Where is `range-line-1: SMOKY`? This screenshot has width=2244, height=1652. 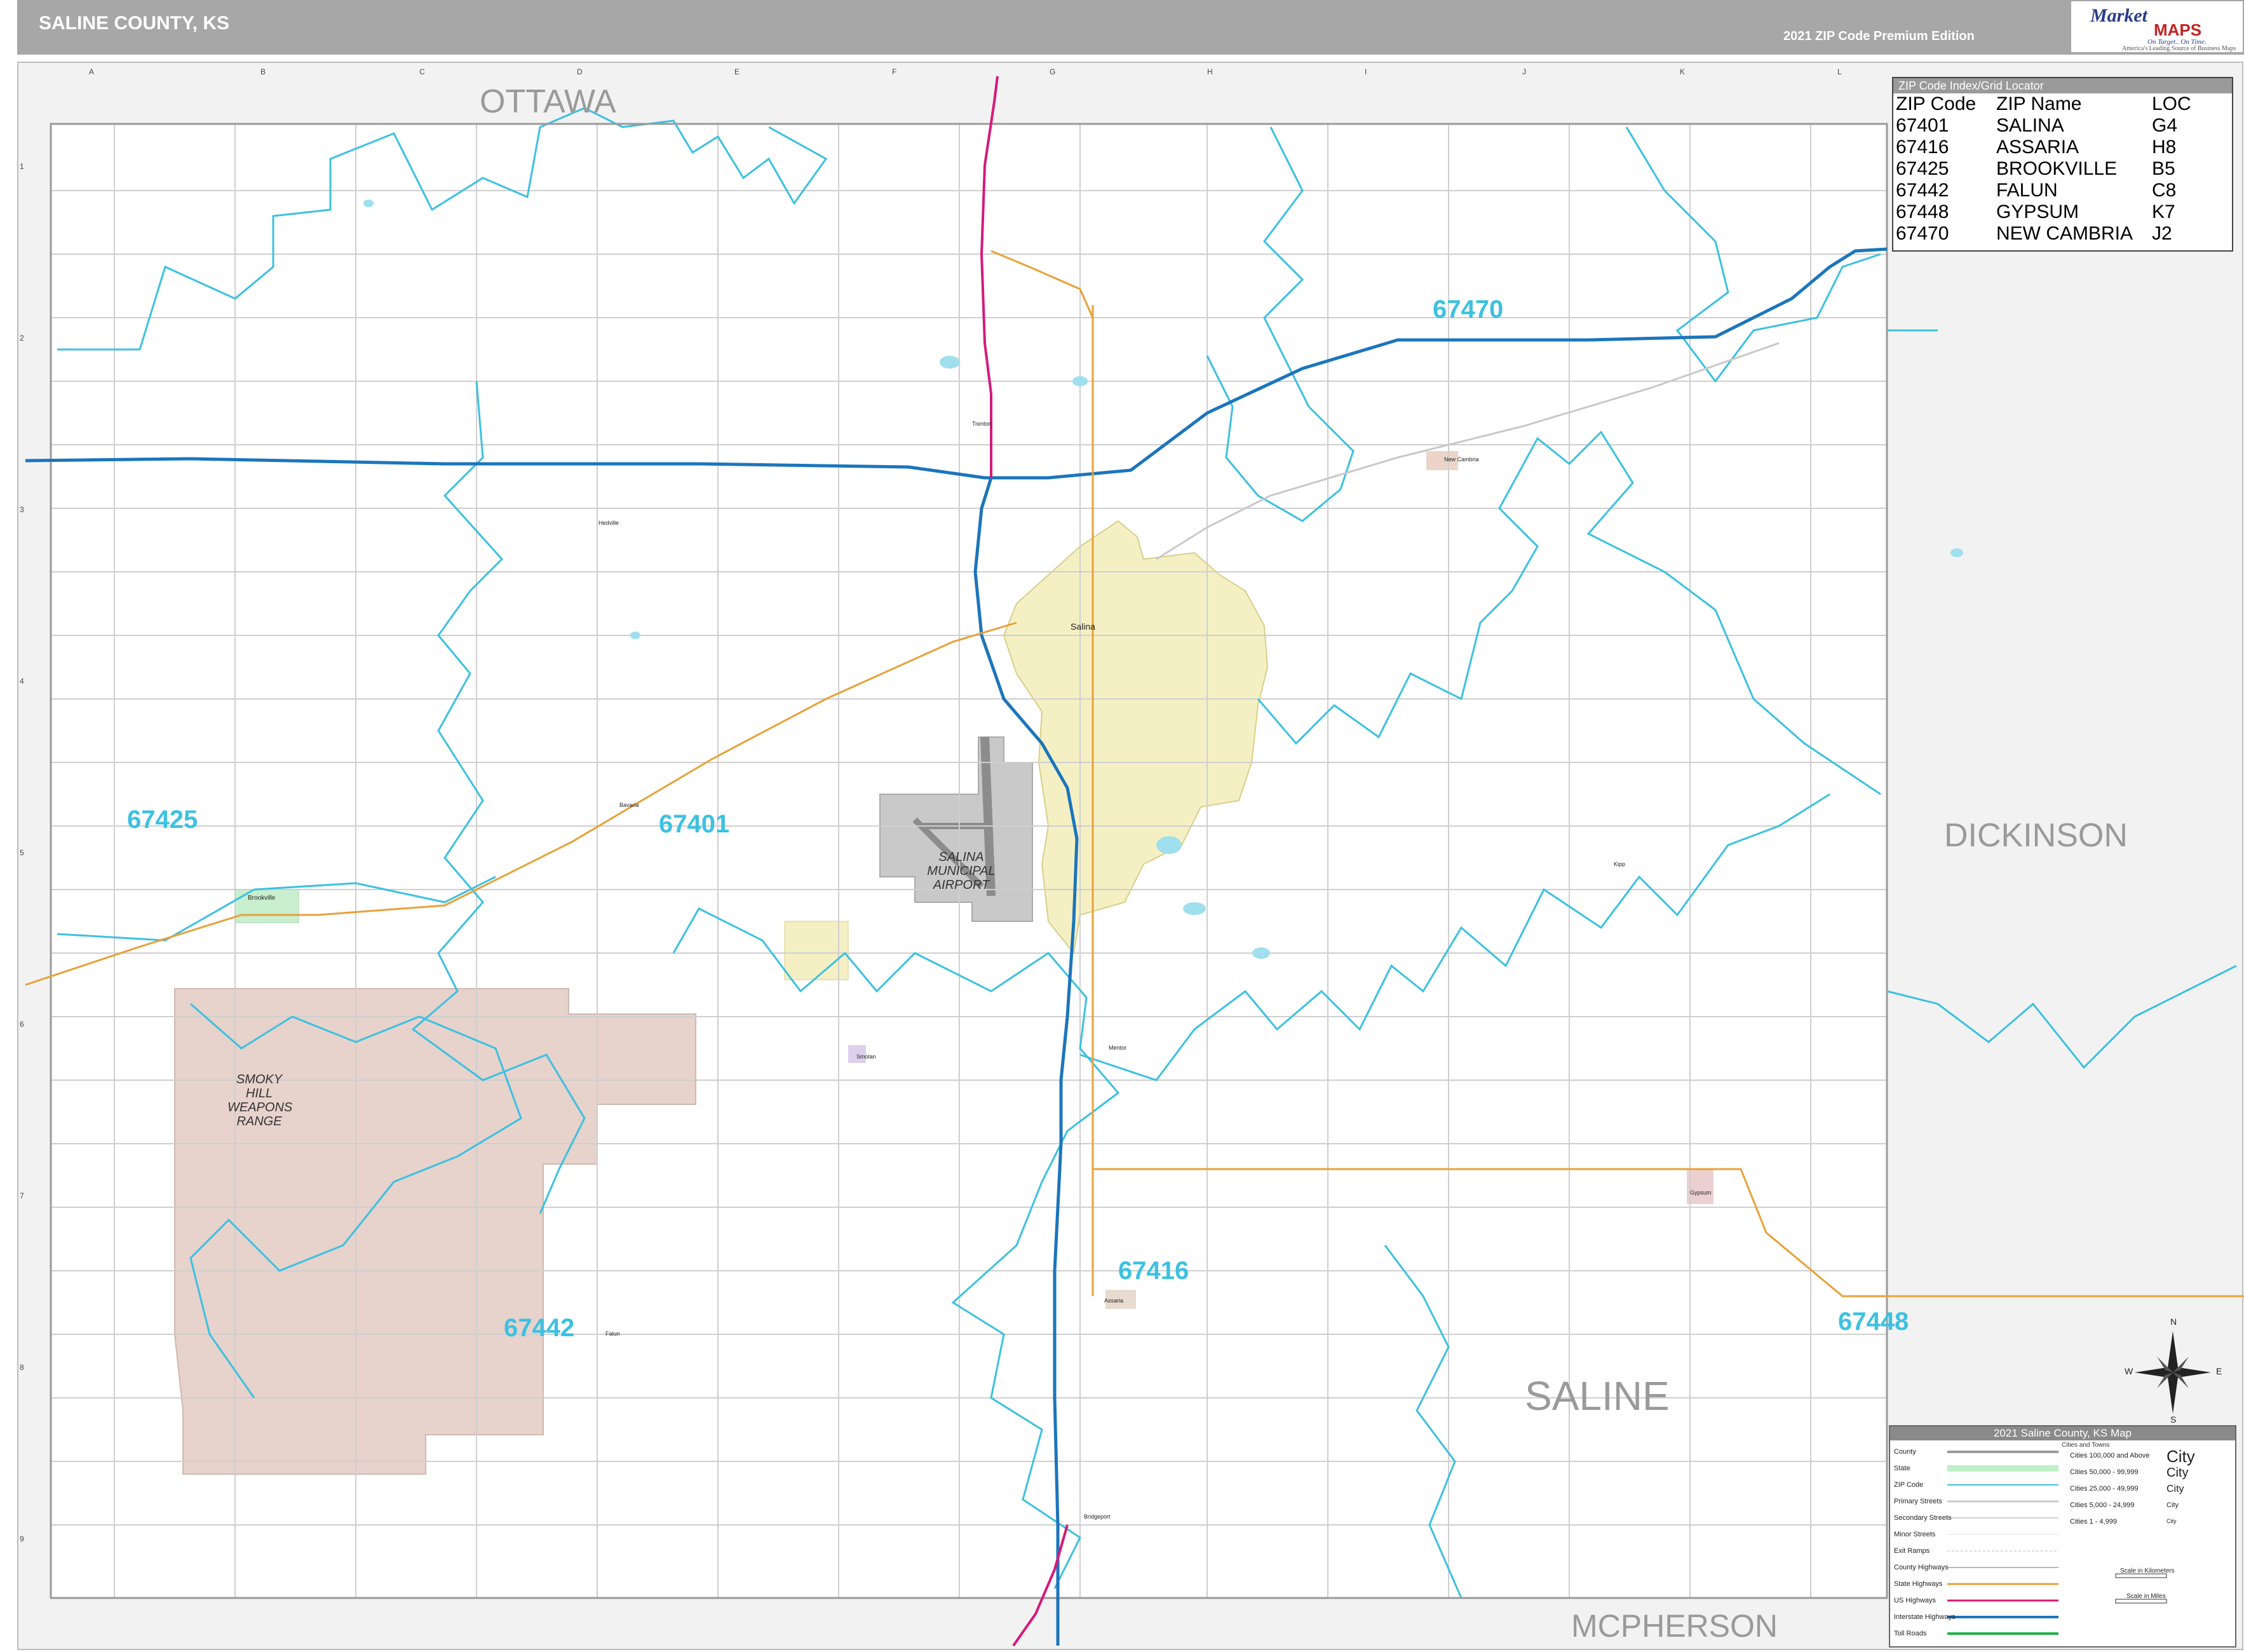 range-line-1: SMOKY is located at coordinates (259, 1080).